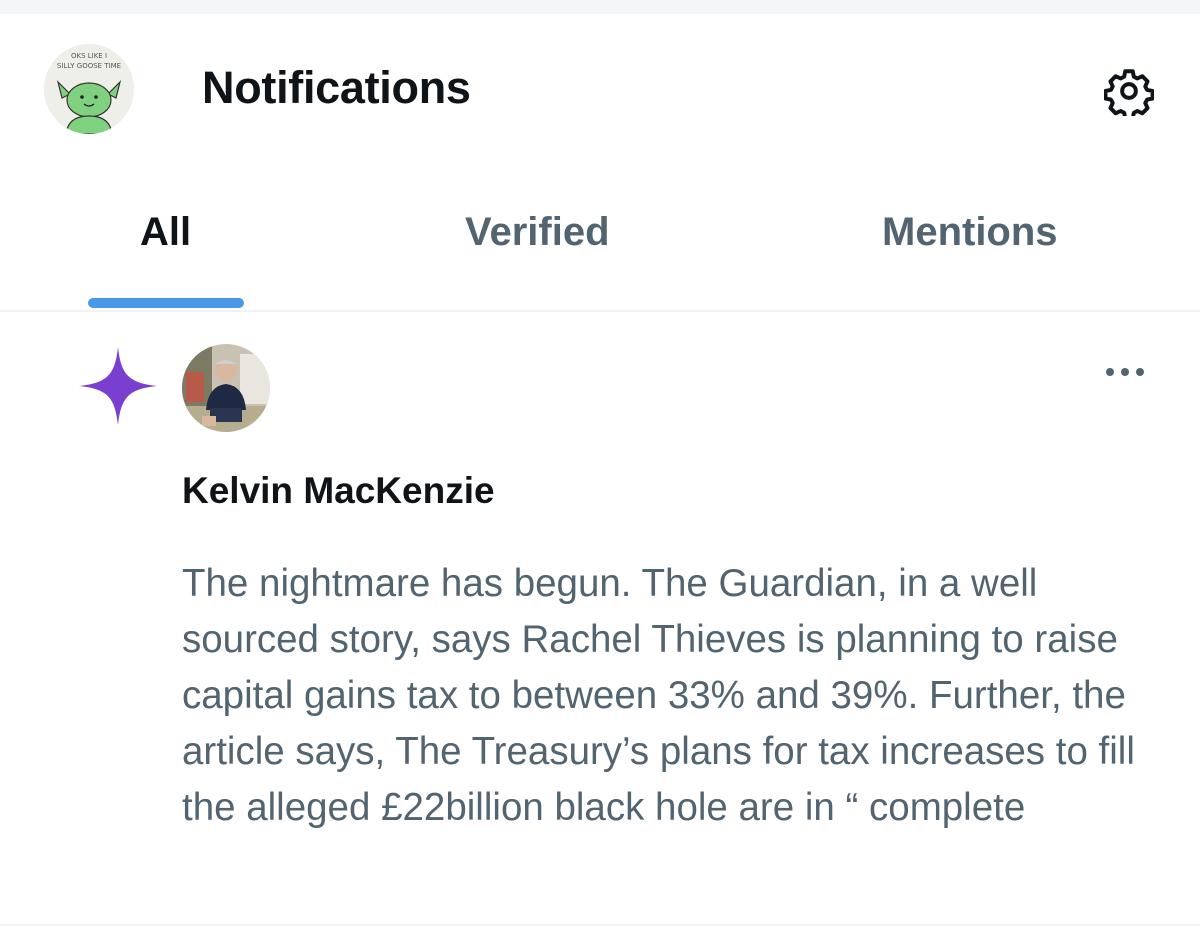 This screenshot has width=1200, height=948. What do you see at coordinates (89, 56) in the screenshot?
I see `avatar-caption-line1: OKS LIKE I` at bounding box center [89, 56].